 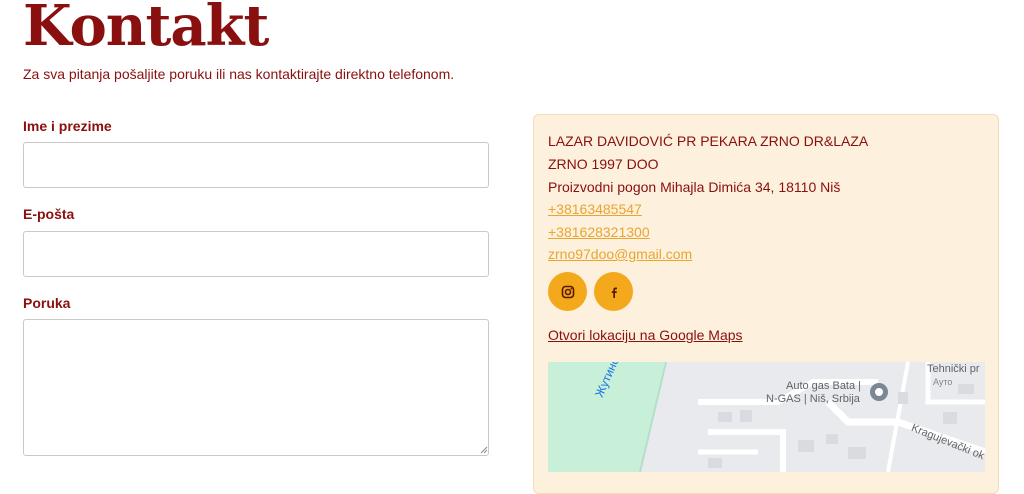 I want to click on map-label-top-right: Tehnički pr, so click(x=953, y=369).